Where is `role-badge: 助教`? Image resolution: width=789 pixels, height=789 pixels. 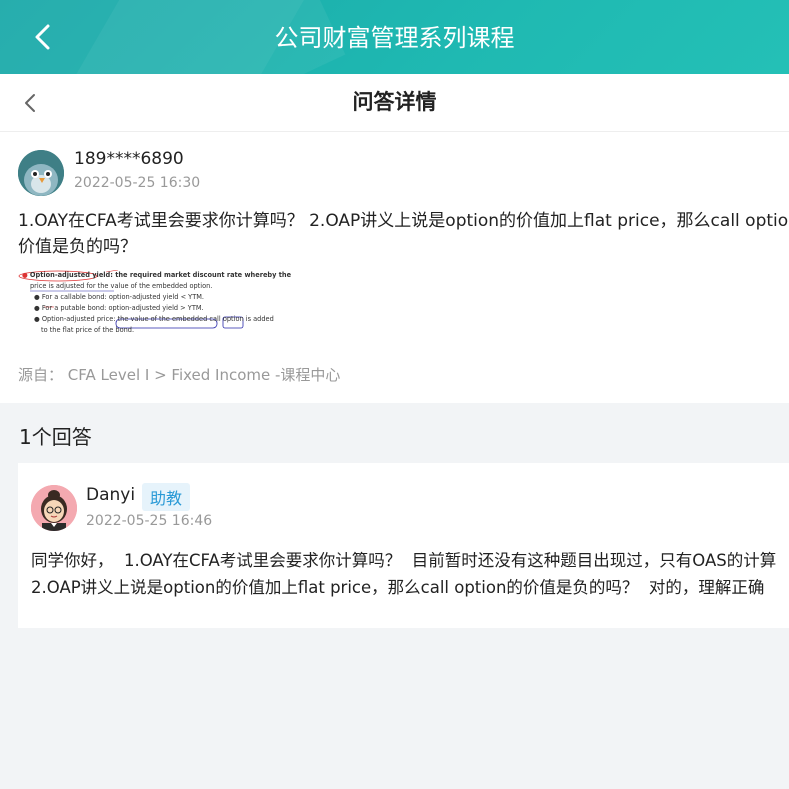
role-badge: 助教 is located at coordinates (166, 497).